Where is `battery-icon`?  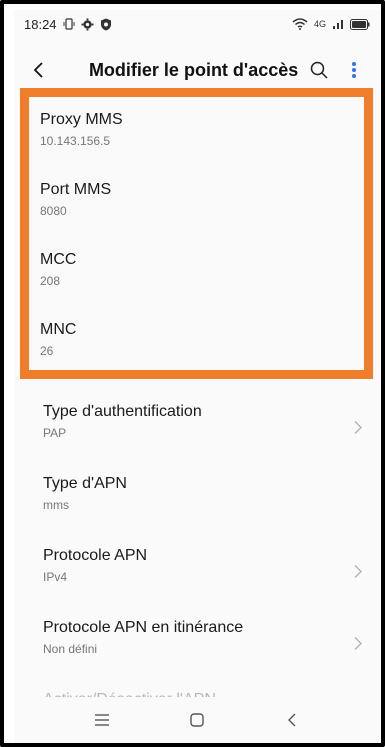
battery-icon is located at coordinates (360, 24).